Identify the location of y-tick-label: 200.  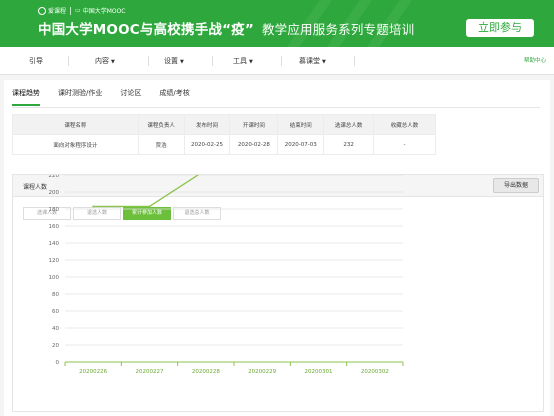
(54, 193).